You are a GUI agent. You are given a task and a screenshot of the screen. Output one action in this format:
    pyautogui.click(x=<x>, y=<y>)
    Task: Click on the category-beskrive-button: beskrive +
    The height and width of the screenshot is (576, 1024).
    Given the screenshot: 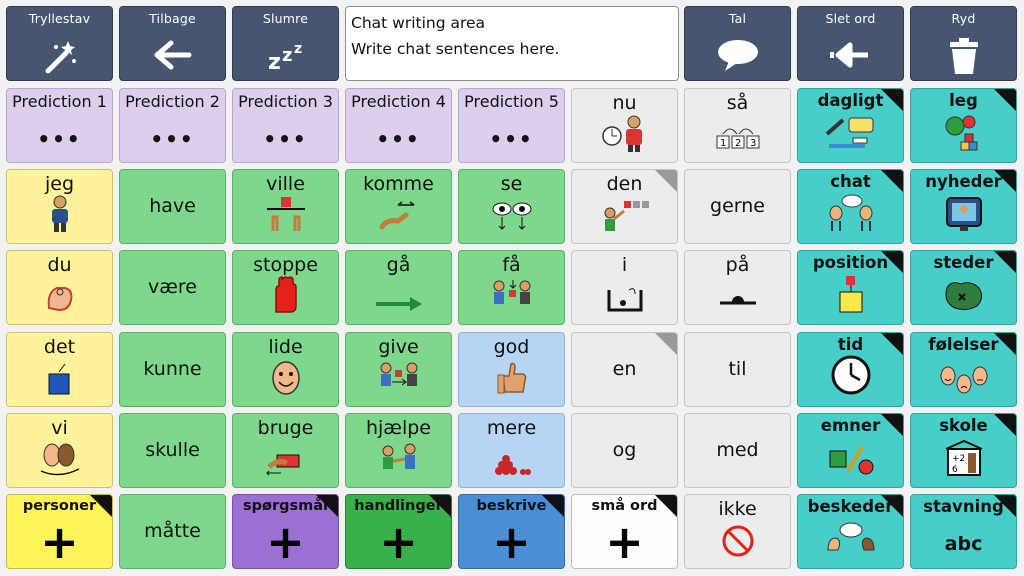 What is the action you would take?
    pyautogui.click(x=511, y=531)
    